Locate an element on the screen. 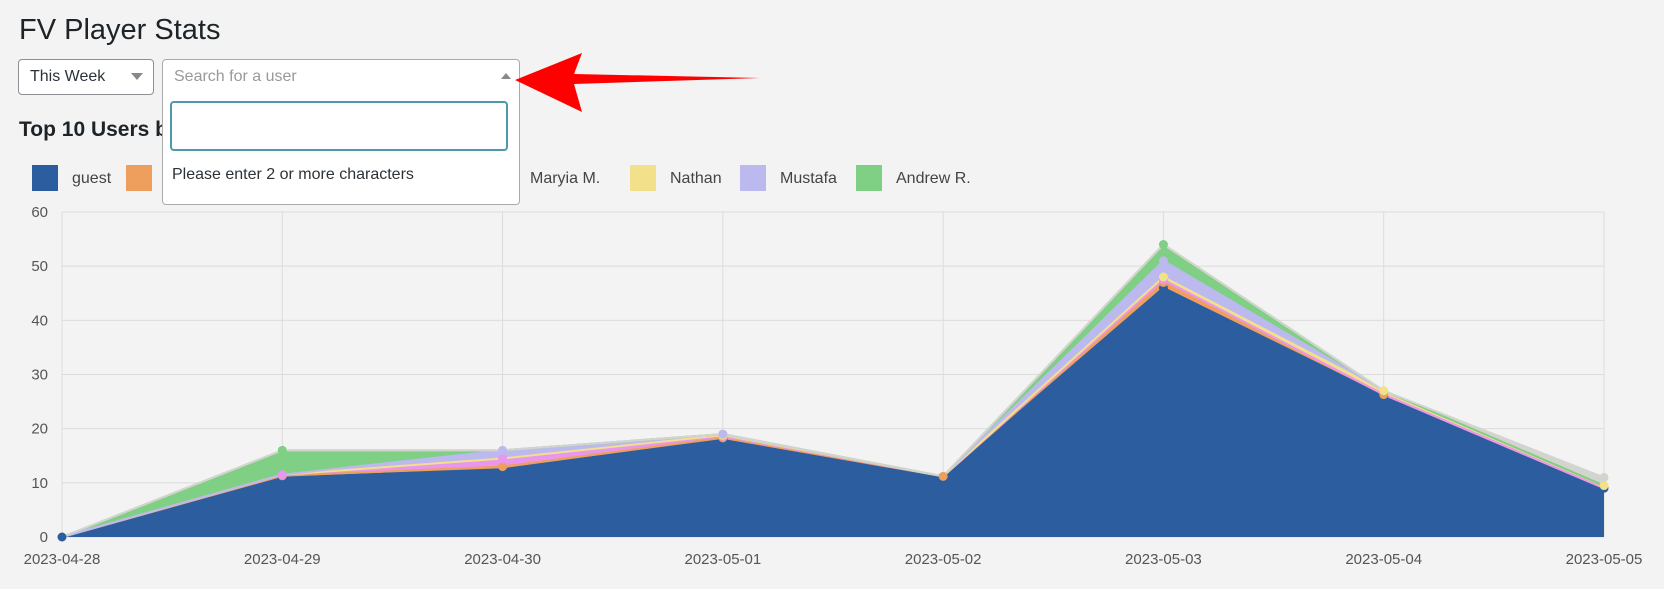 This screenshot has width=1664, height=589. user-search-input is located at coordinates (339, 126).